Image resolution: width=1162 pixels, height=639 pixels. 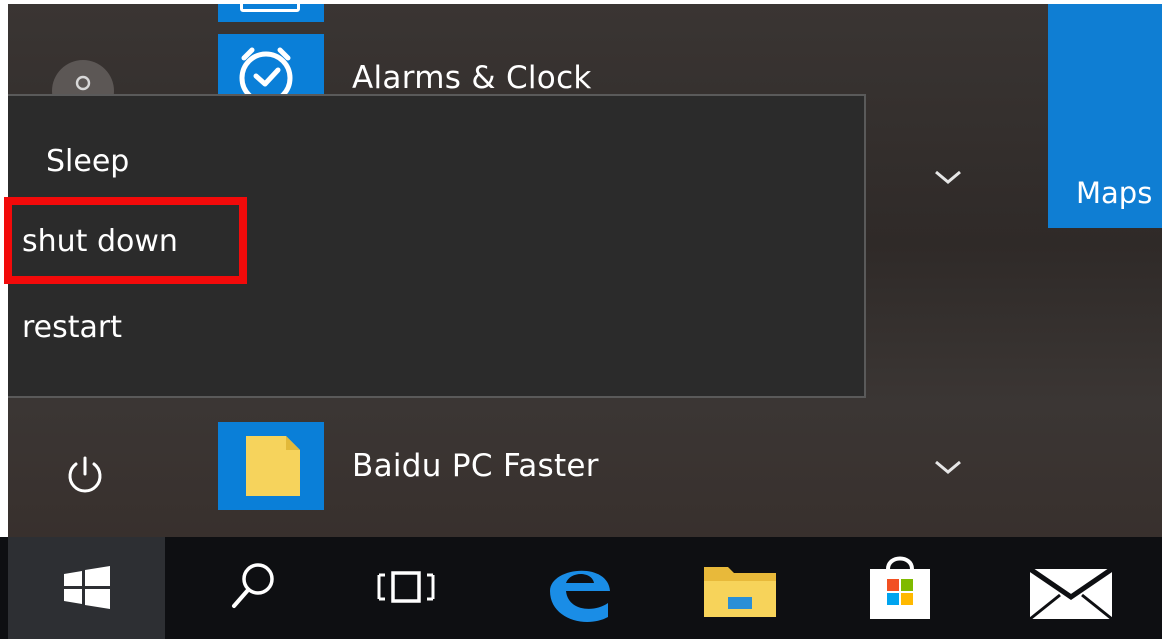 I want to click on app-tile-partial, so click(x=271, y=13).